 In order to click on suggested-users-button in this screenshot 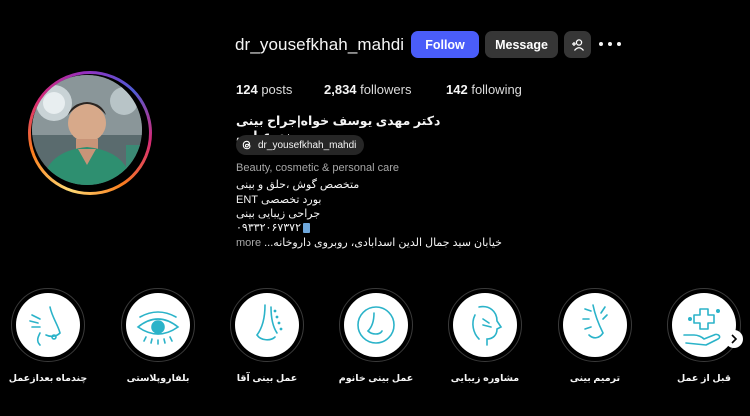, I will do `click(577, 44)`.